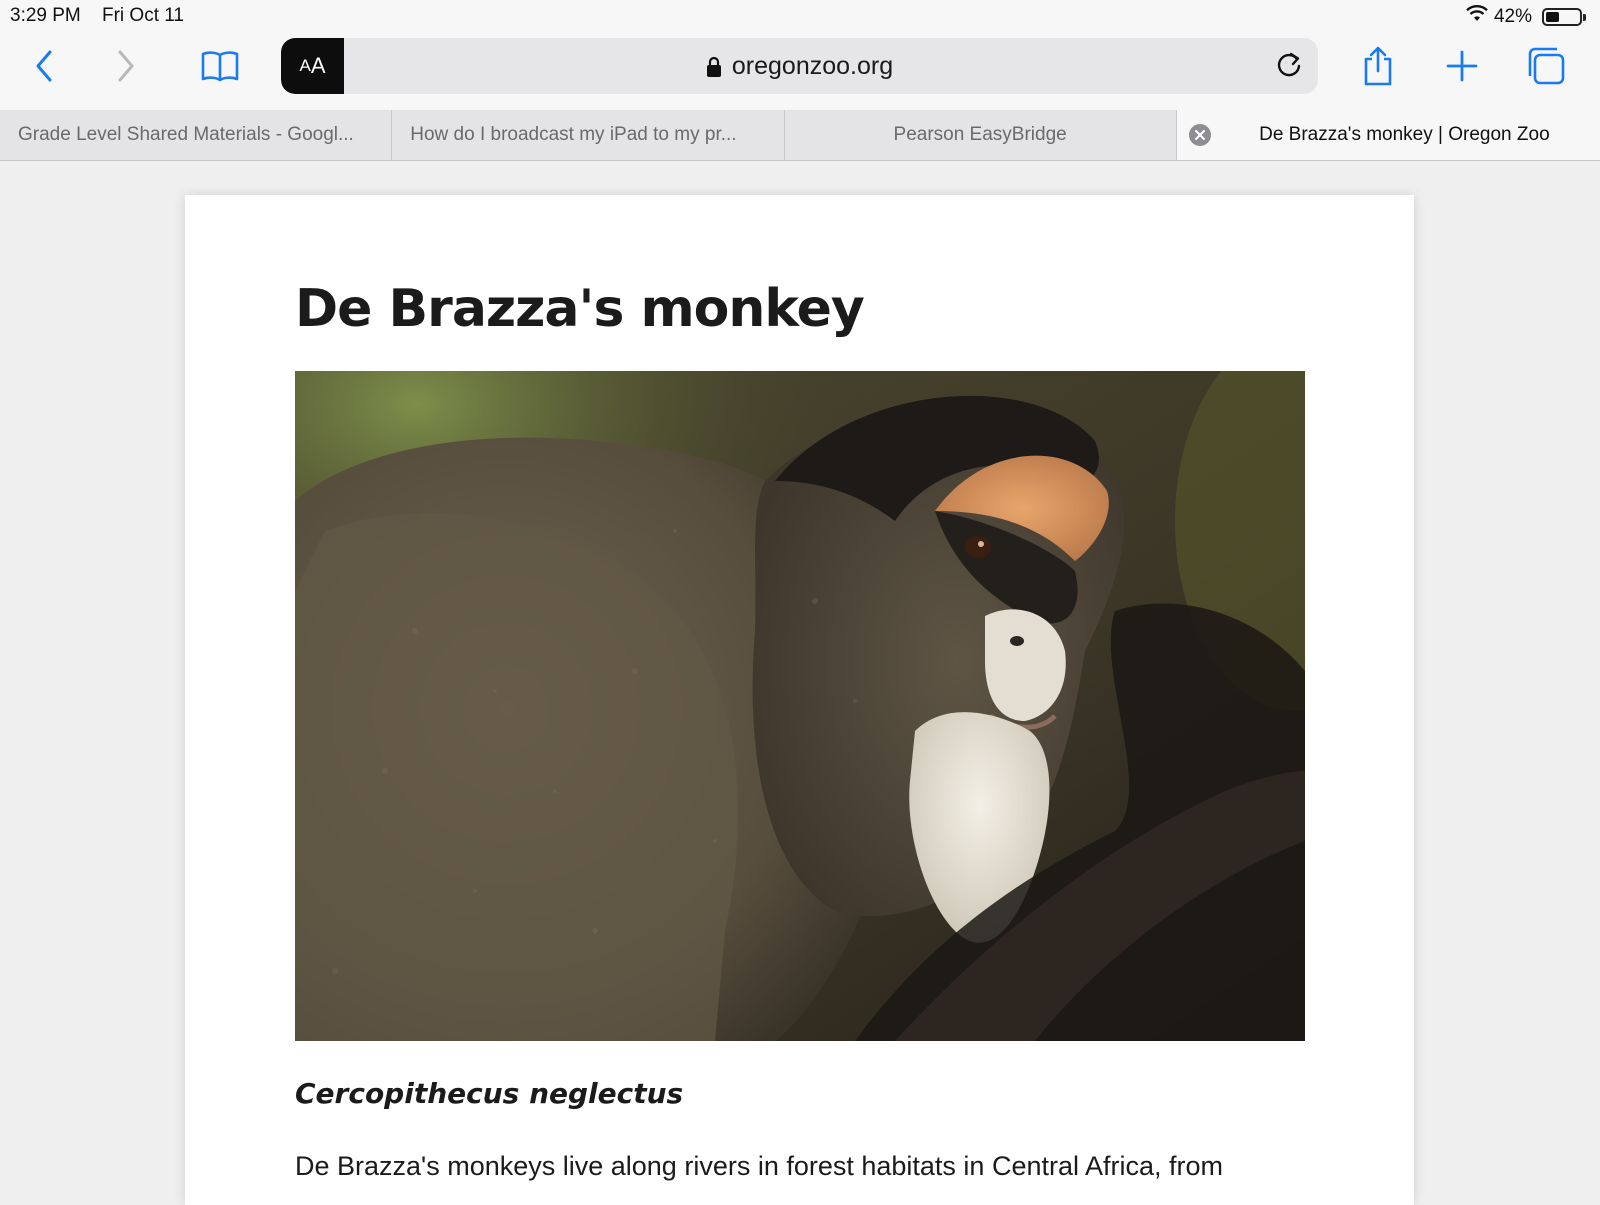 Image resolution: width=1600 pixels, height=1205 pixels. What do you see at coordinates (1477, 17) in the screenshot?
I see `wifi-icon` at bounding box center [1477, 17].